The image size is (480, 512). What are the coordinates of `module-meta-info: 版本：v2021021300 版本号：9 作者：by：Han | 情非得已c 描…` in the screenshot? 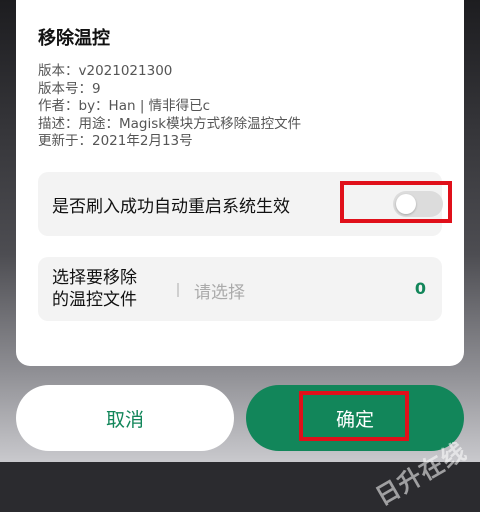 It's located at (169, 107).